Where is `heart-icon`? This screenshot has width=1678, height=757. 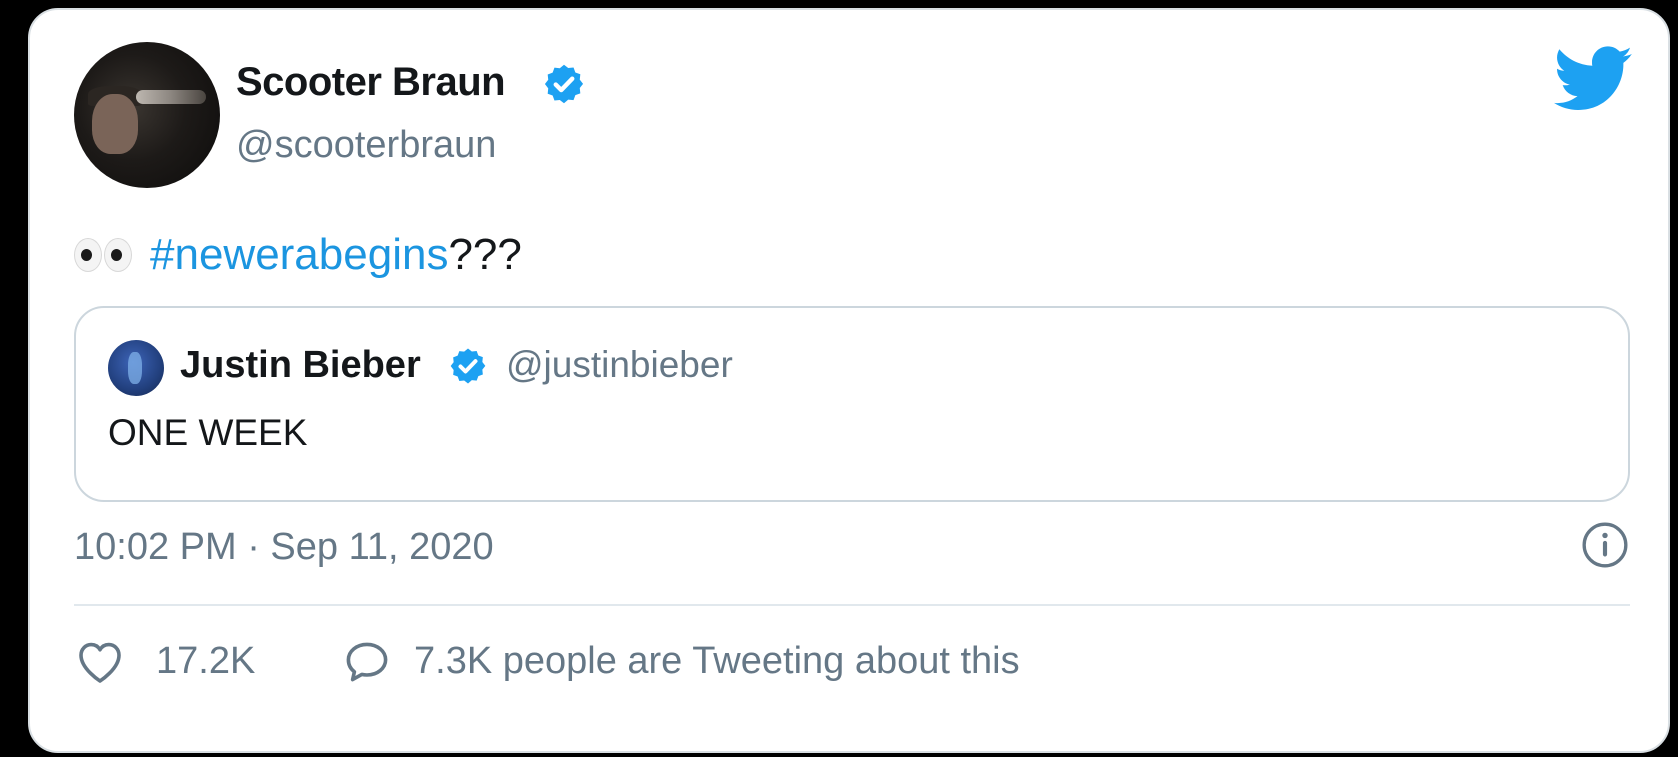 heart-icon is located at coordinates (100, 662).